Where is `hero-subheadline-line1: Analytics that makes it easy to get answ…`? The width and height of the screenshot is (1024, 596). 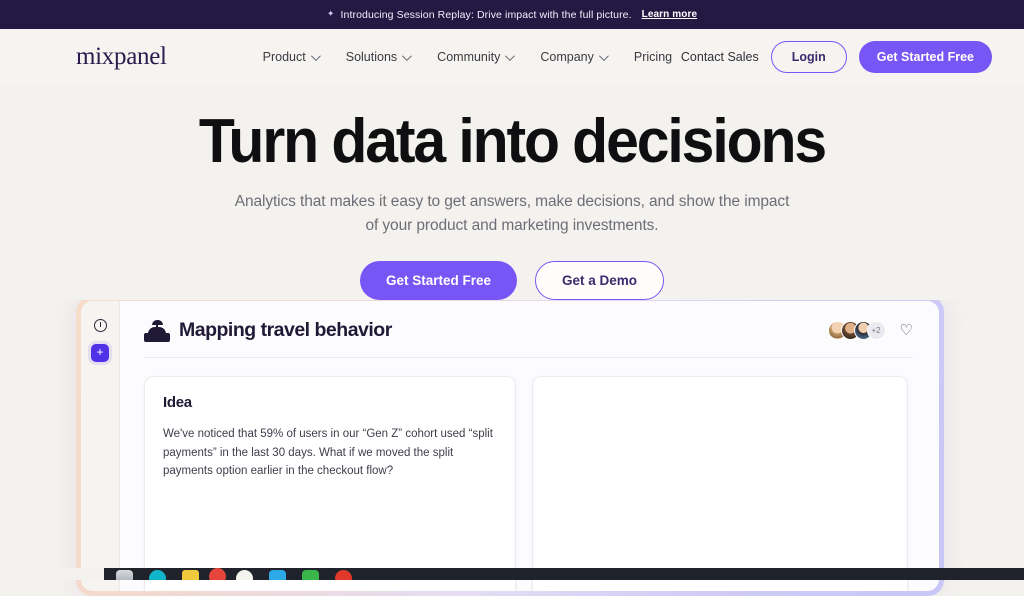
hero-subheadline-line1: Analytics that makes it easy to get answ… is located at coordinates (512, 202).